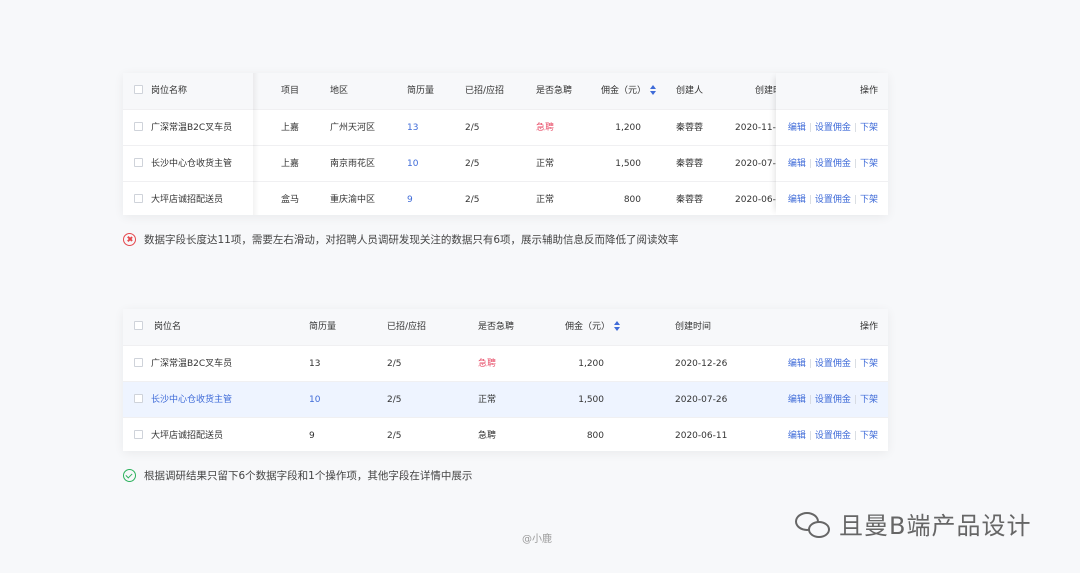  What do you see at coordinates (545, 200) in the screenshot?
I see `cell-urgent: 正常` at bounding box center [545, 200].